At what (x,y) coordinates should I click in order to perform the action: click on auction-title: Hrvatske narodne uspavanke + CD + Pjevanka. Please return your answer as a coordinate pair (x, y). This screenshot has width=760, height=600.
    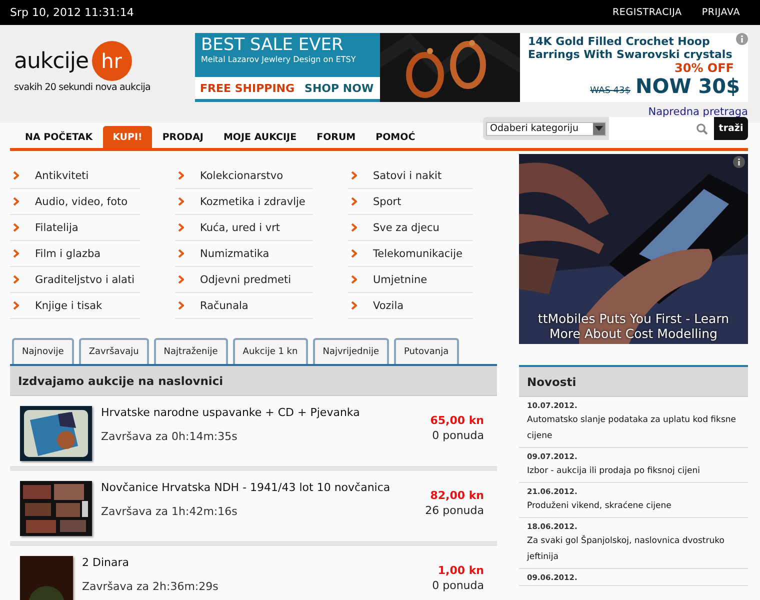
    Looking at the image, I should click on (247, 412).